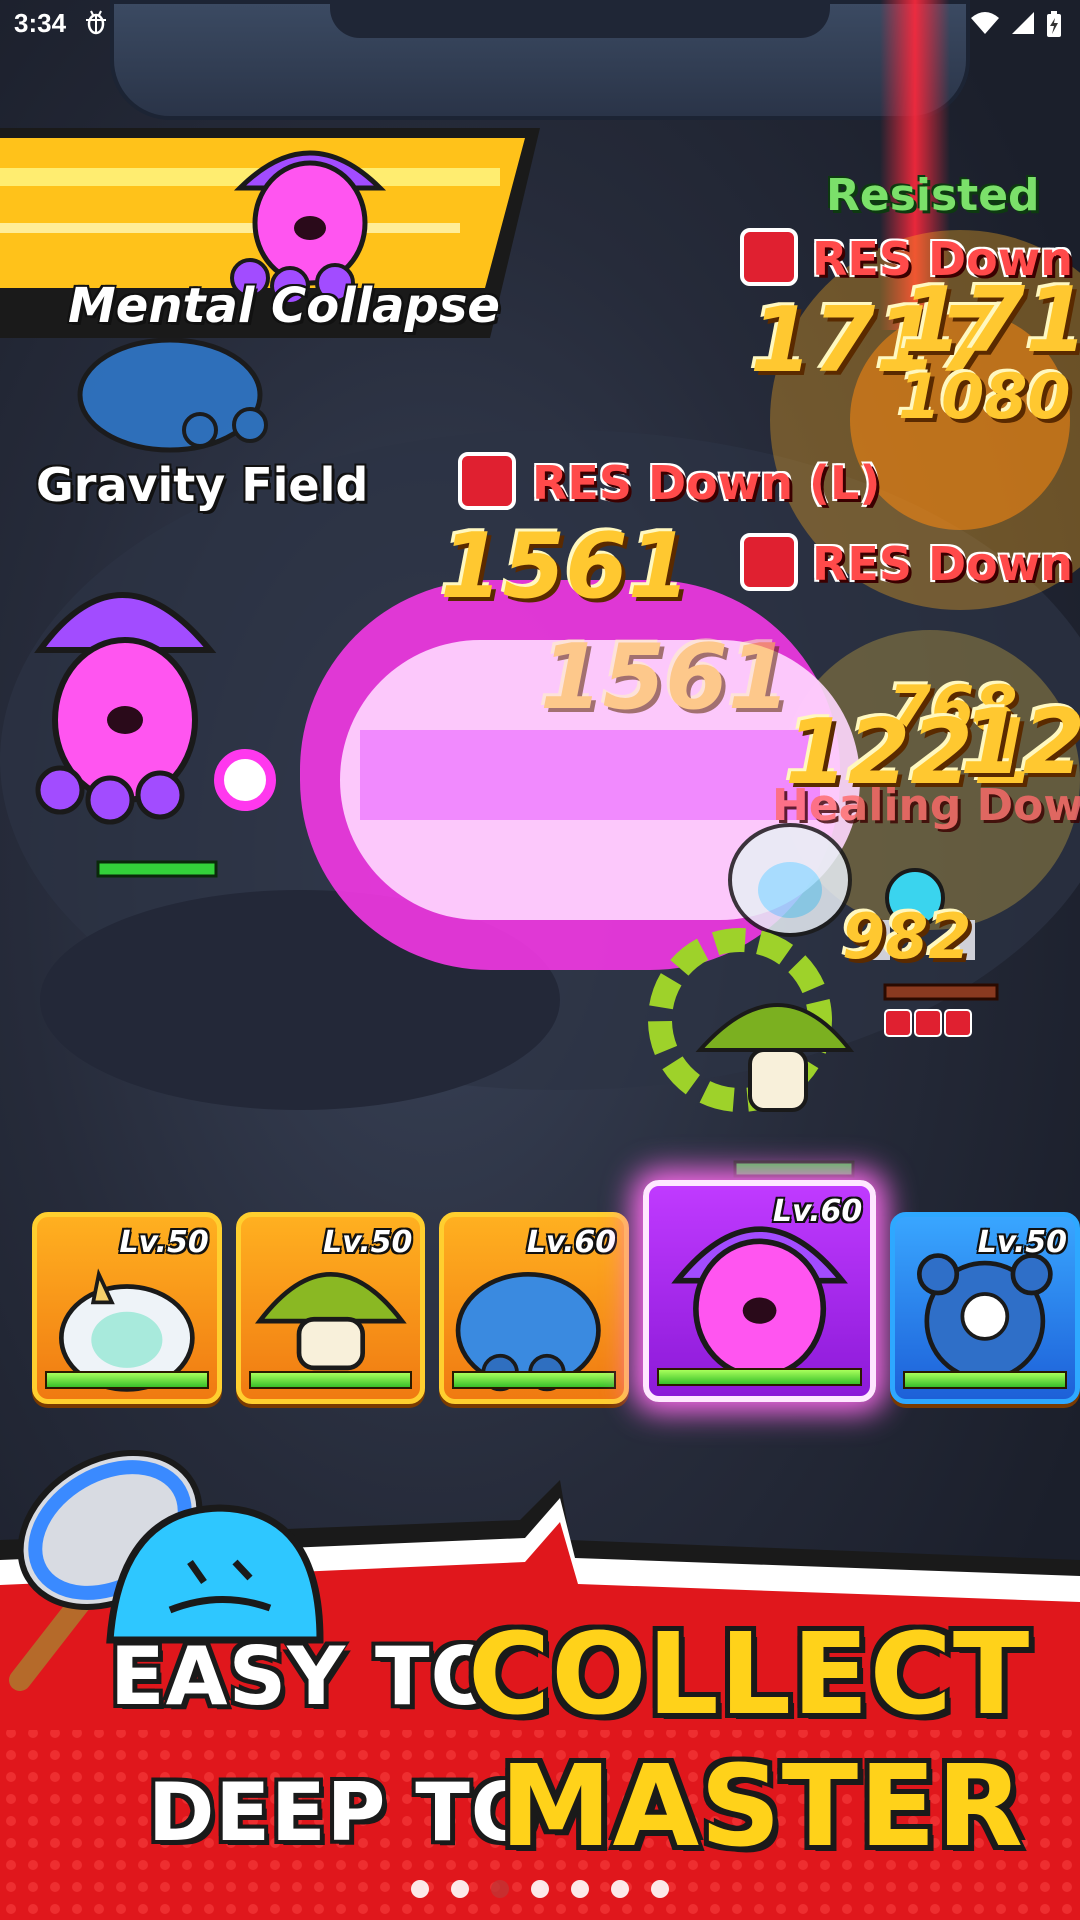  What do you see at coordinates (946, 564) in the screenshot?
I see `debuff-label: RES Down (` at bounding box center [946, 564].